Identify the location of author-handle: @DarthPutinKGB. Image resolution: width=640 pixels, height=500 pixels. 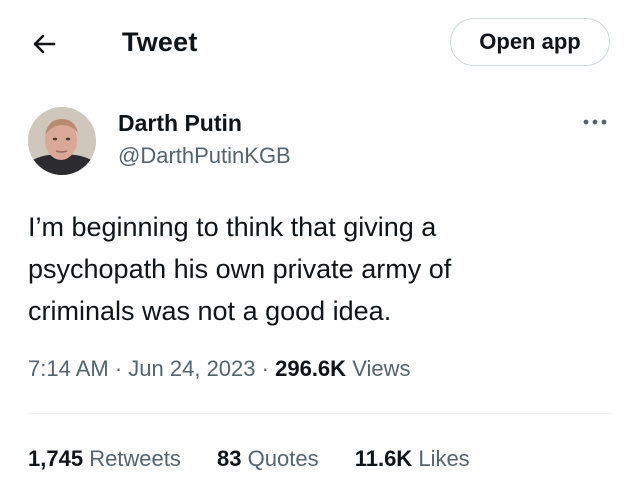
(204, 156).